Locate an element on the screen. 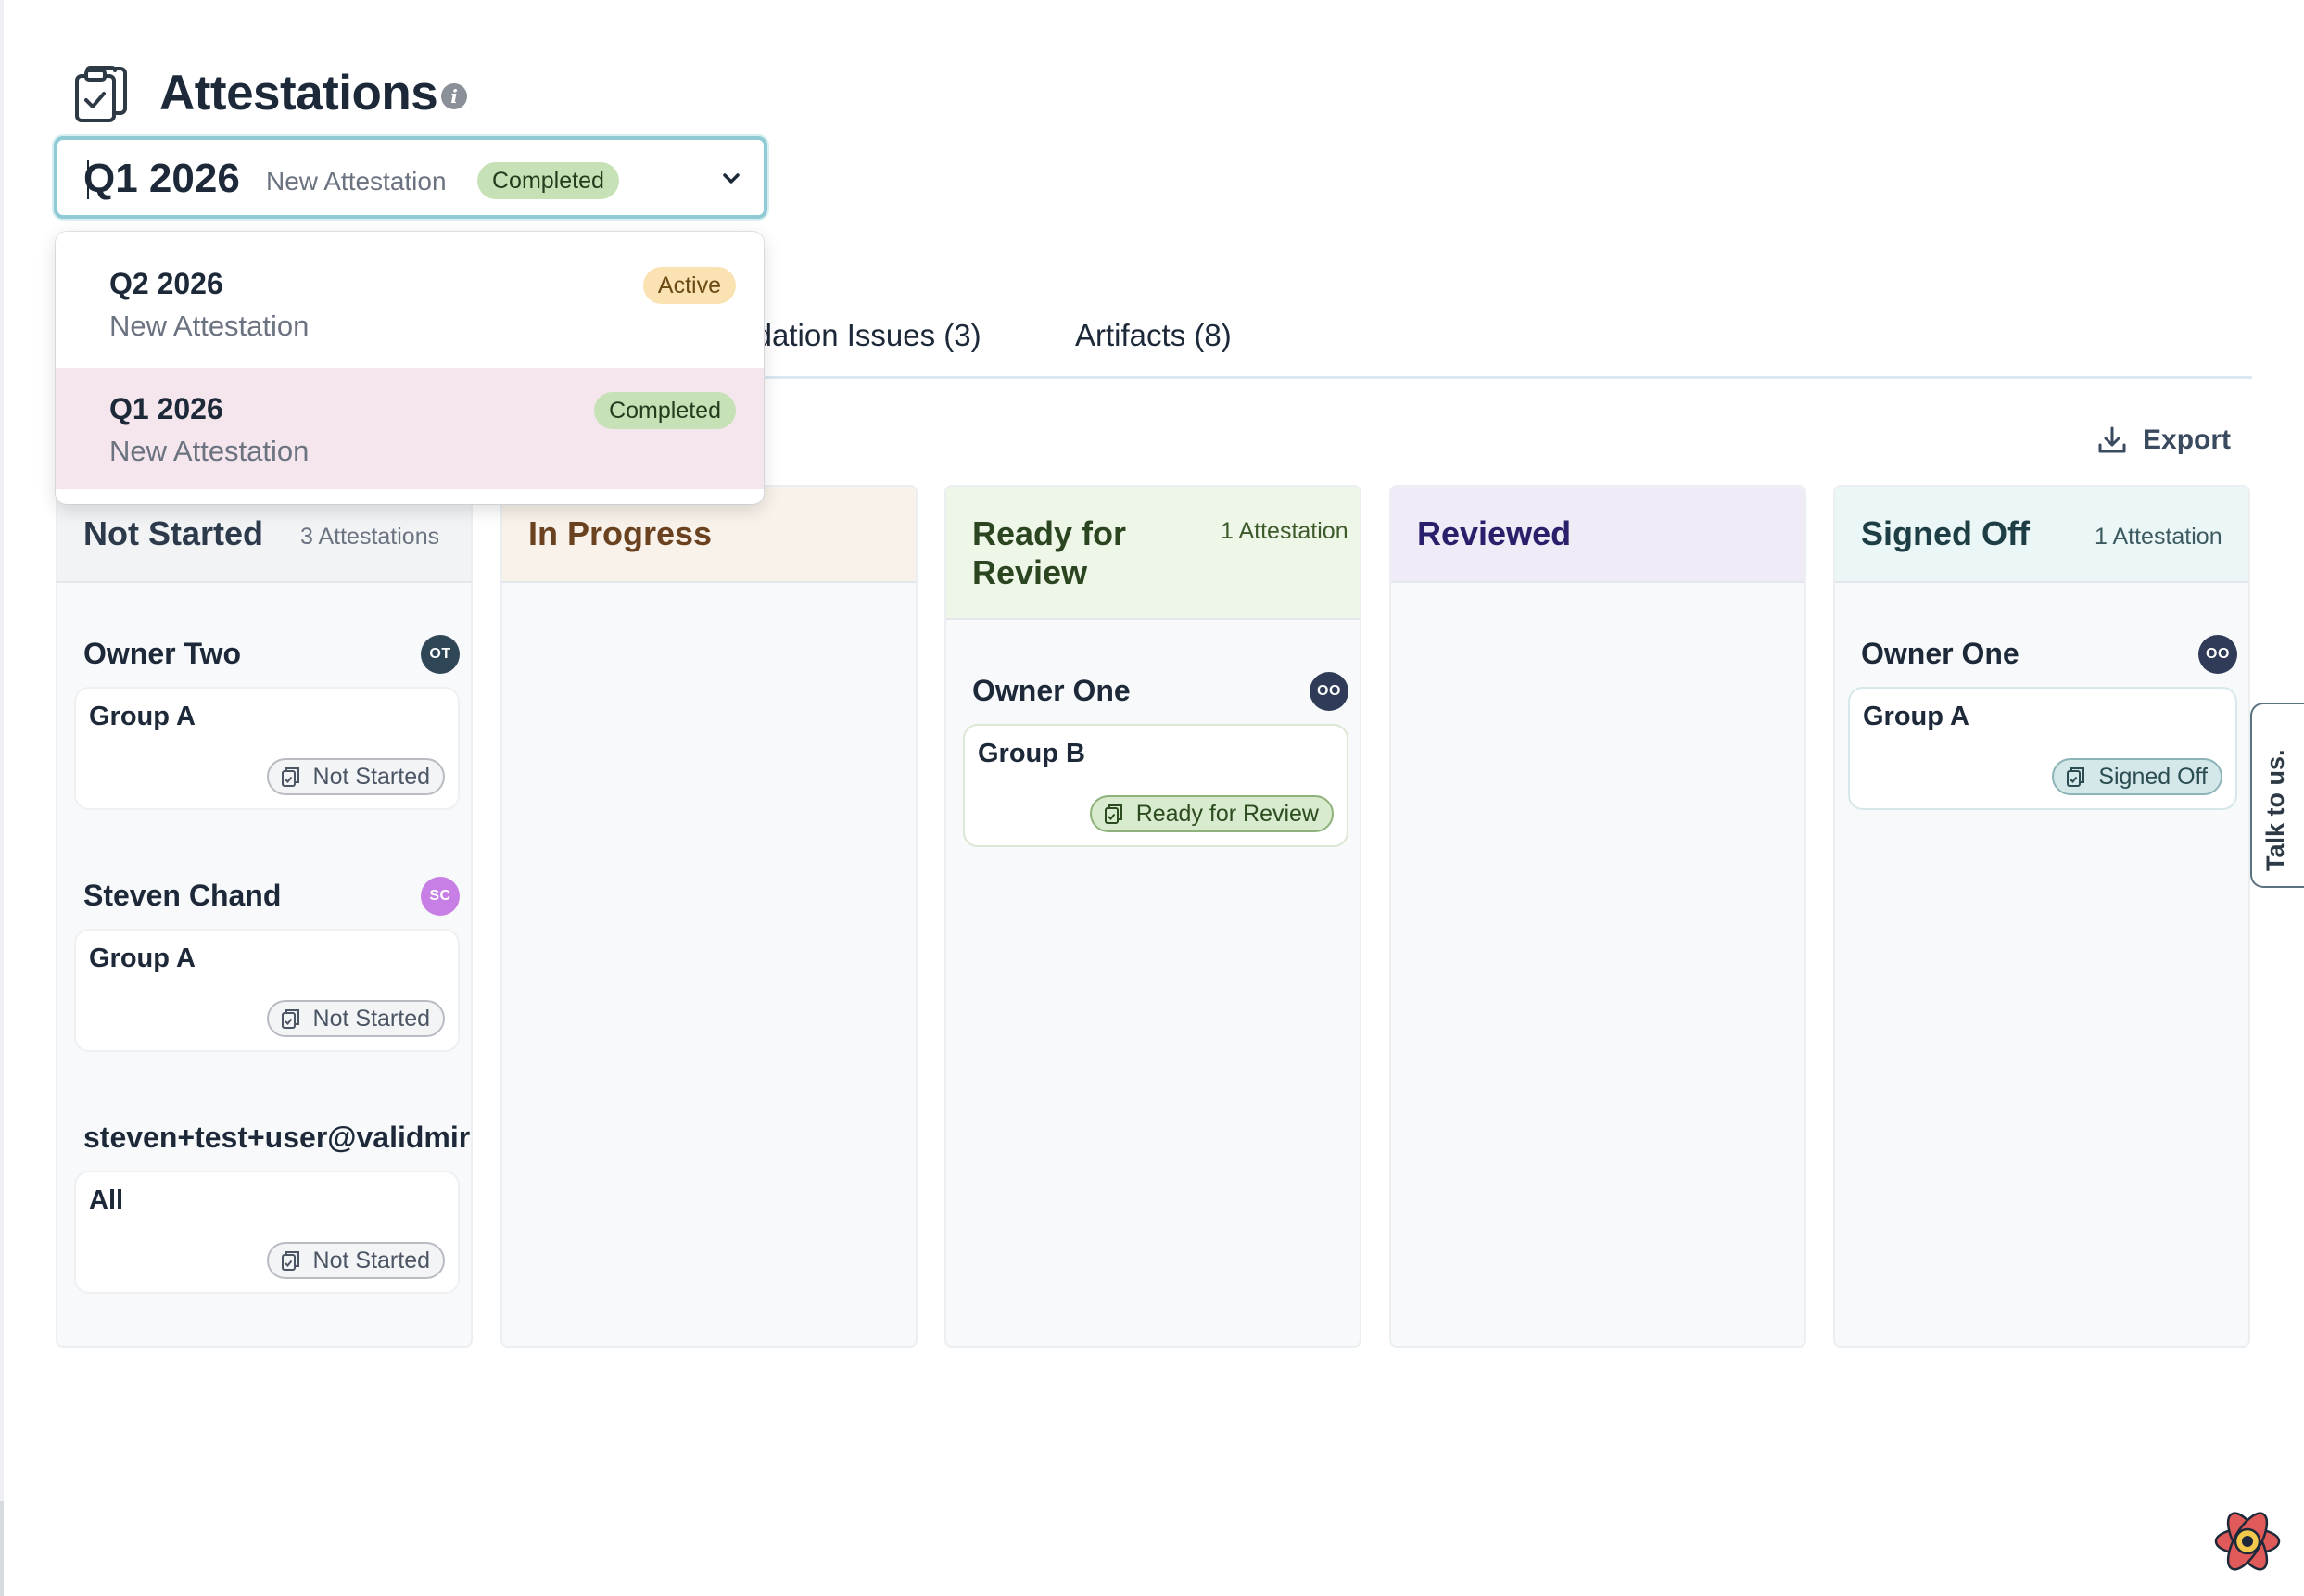  option-label: Q2 2026 is located at coordinates (166, 284).